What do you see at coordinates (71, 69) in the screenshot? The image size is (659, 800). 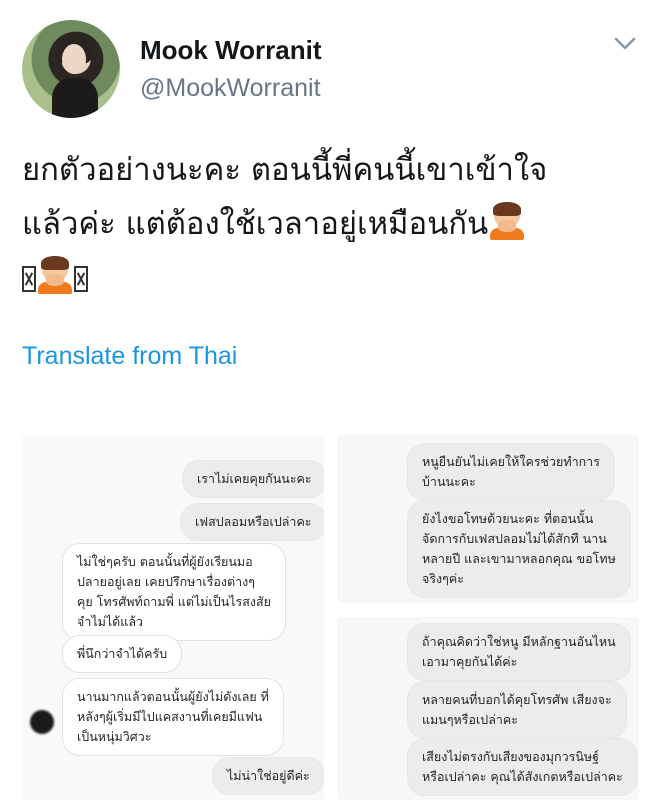 I see `author-avatar` at bounding box center [71, 69].